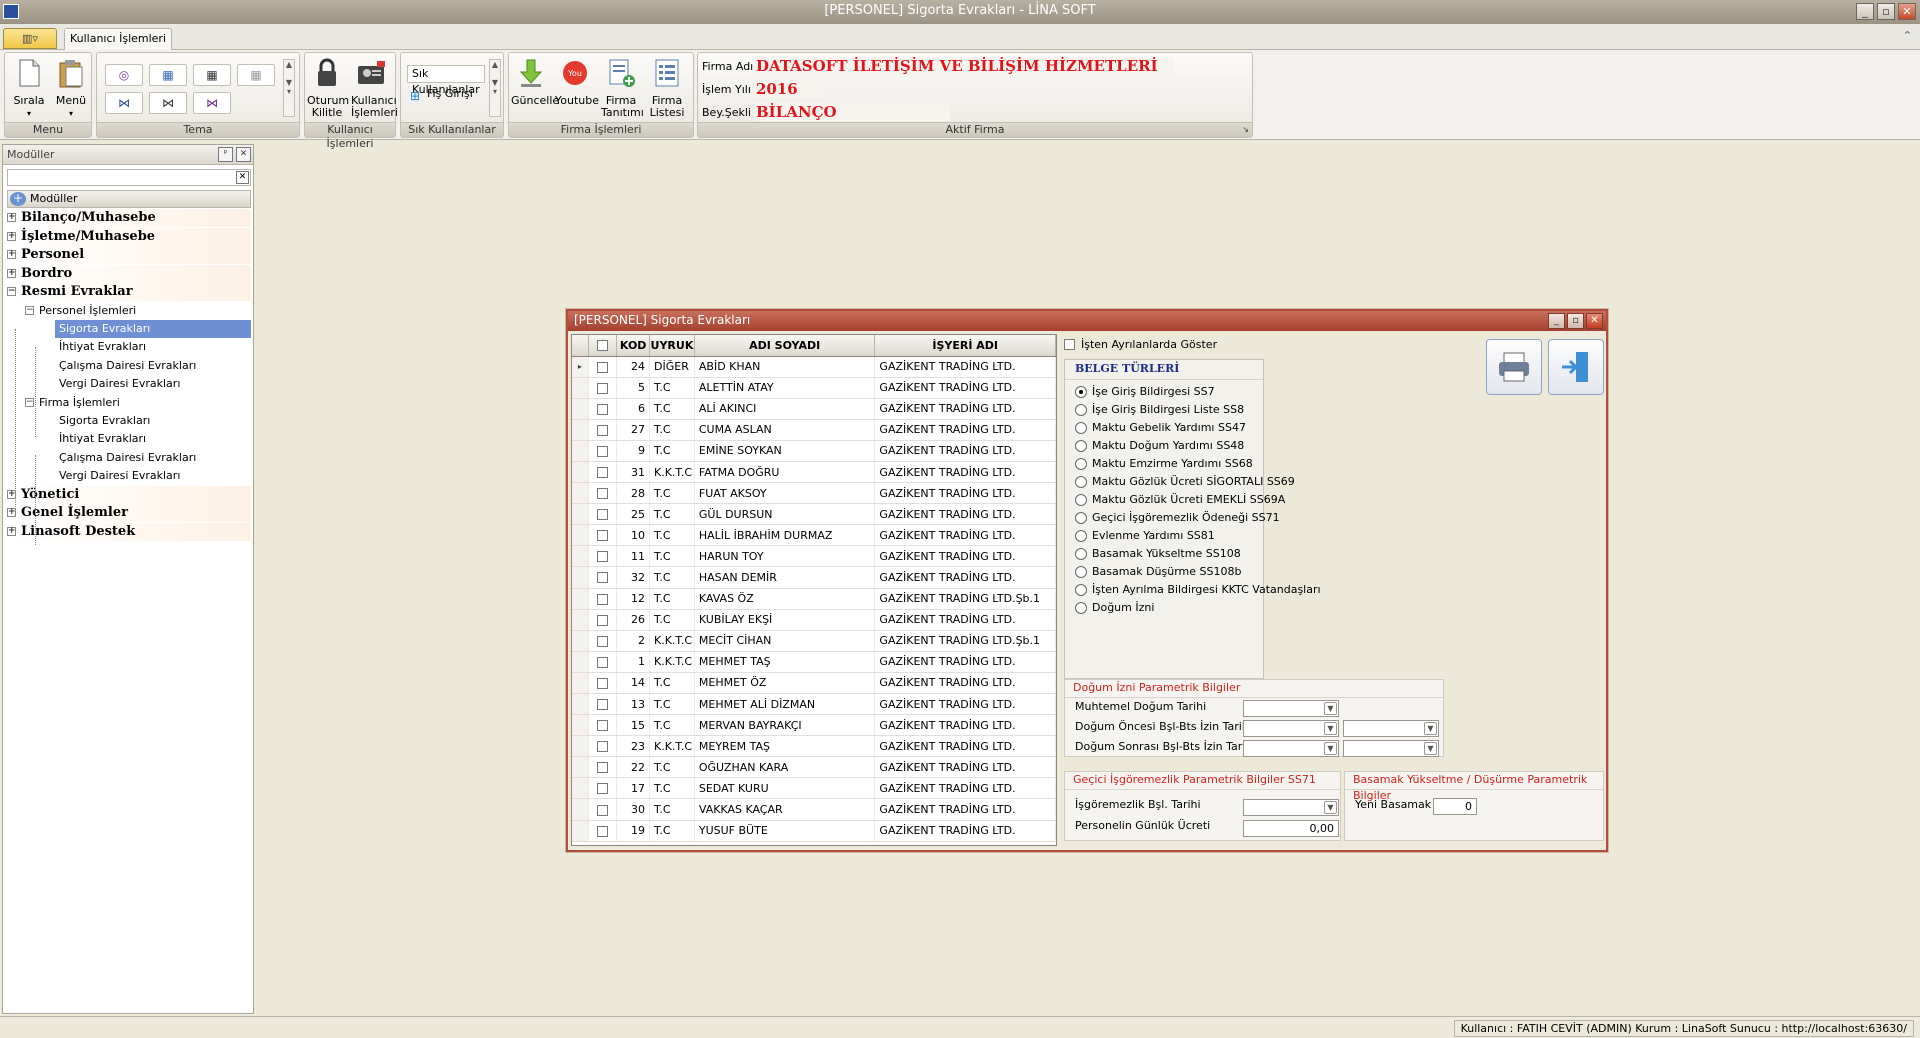 This screenshot has width=1920, height=1038. What do you see at coordinates (785, 831) in the screenshot?
I see `cell-adi-soyadi: YUSUF BÜTE` at bounding box center [785, 831].